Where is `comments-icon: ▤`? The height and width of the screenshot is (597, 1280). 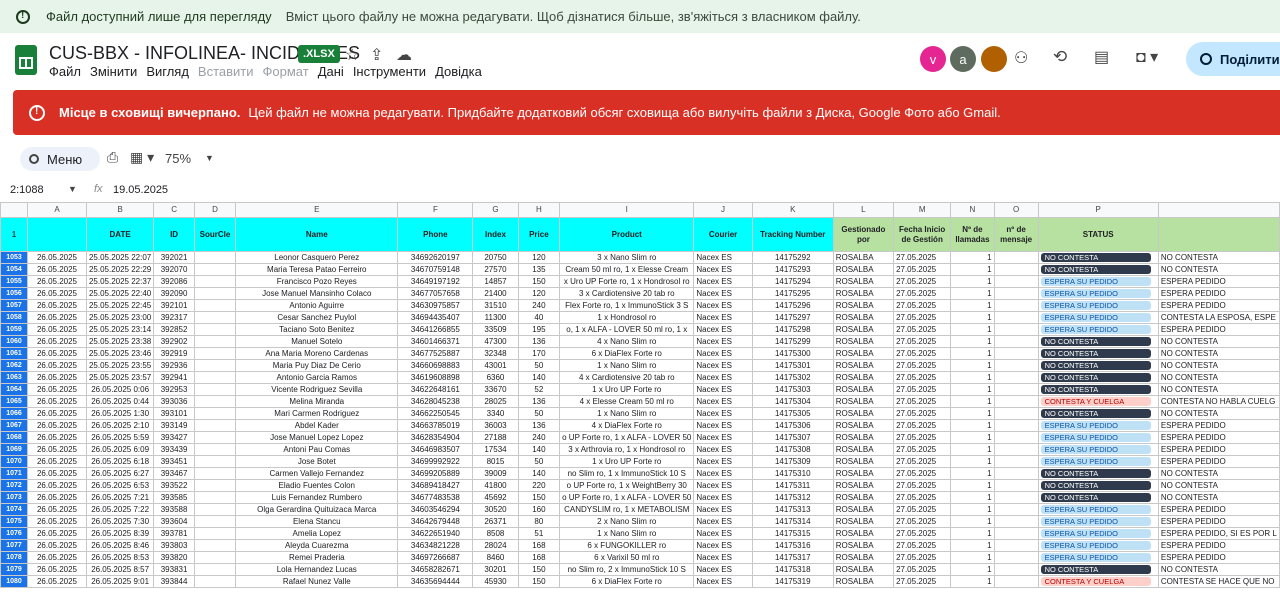 comments-icon: ▤ is located at coordinates (1101, 57).